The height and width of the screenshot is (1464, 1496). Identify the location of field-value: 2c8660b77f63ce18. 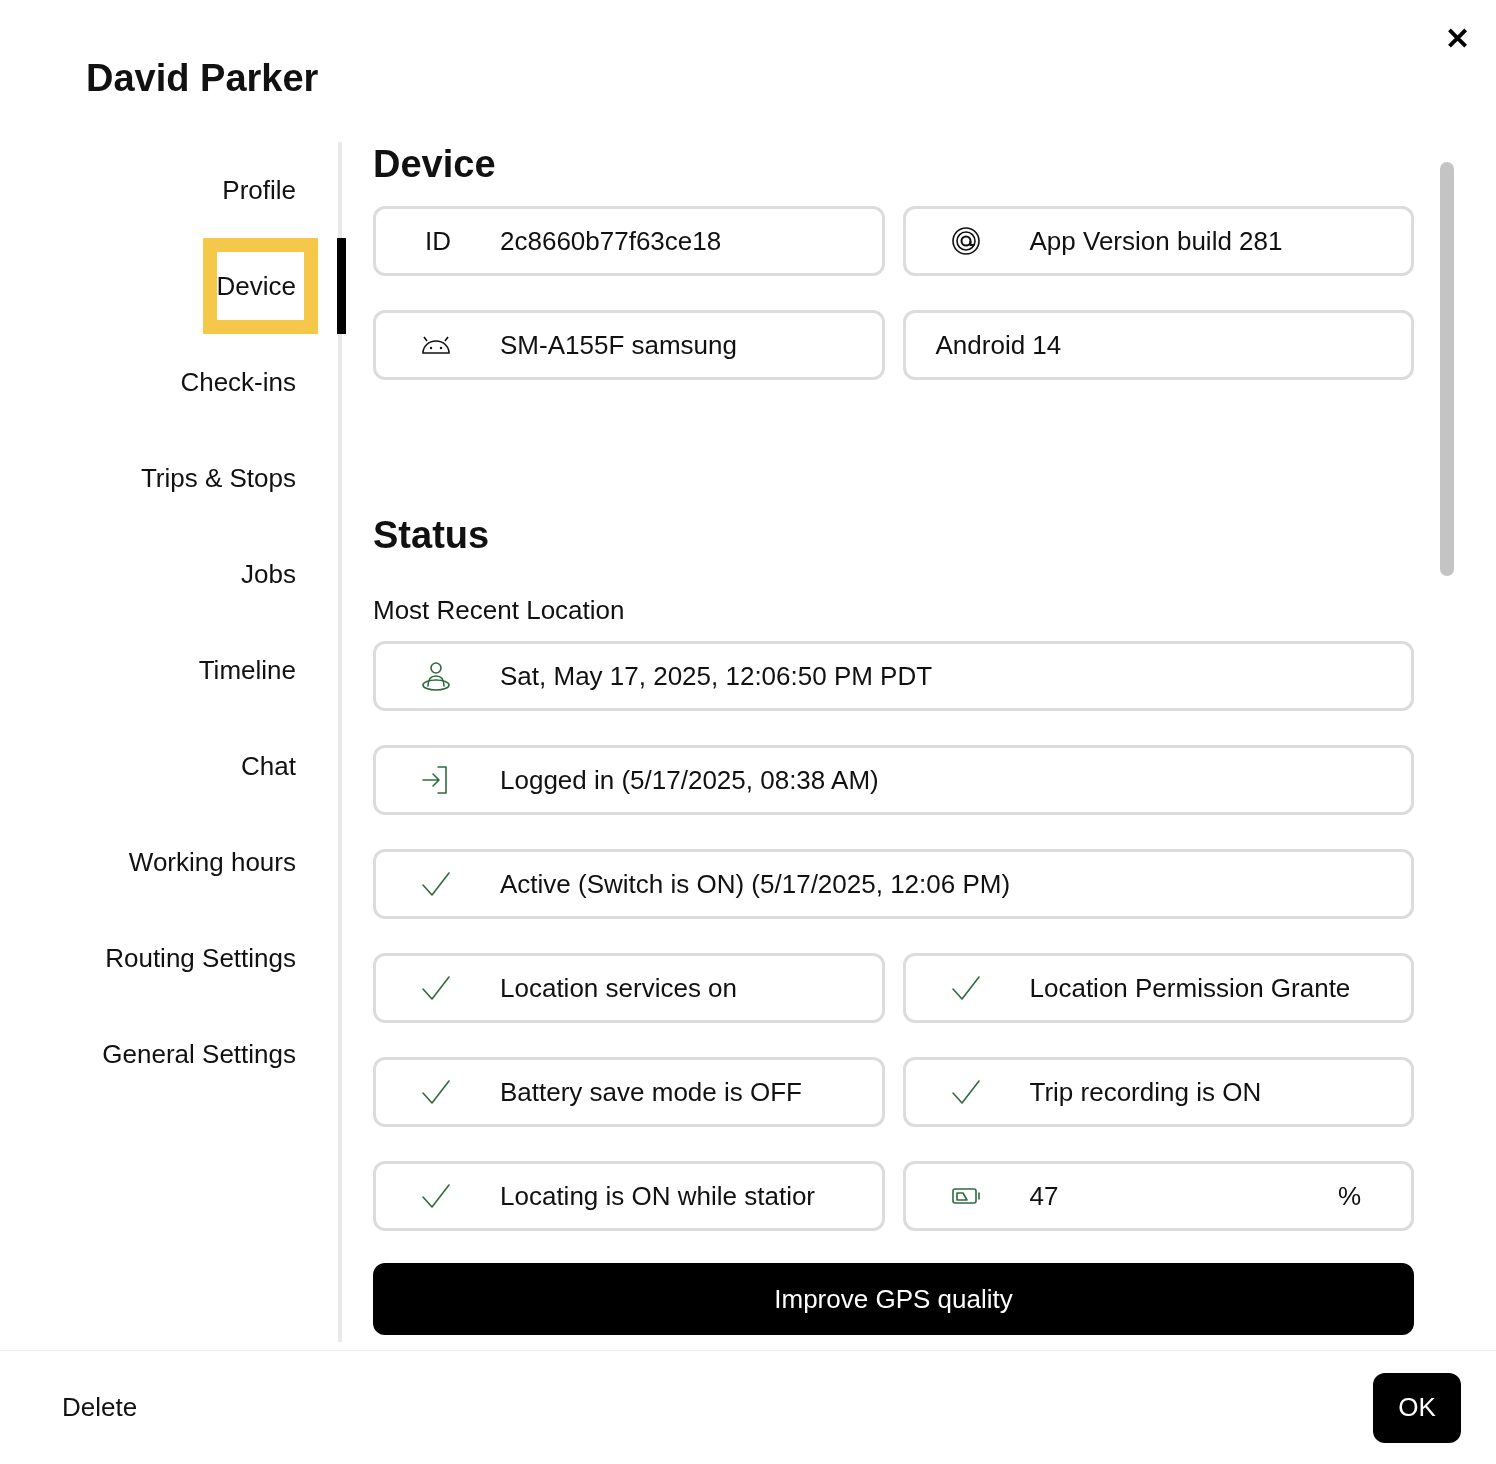
(611, 241).